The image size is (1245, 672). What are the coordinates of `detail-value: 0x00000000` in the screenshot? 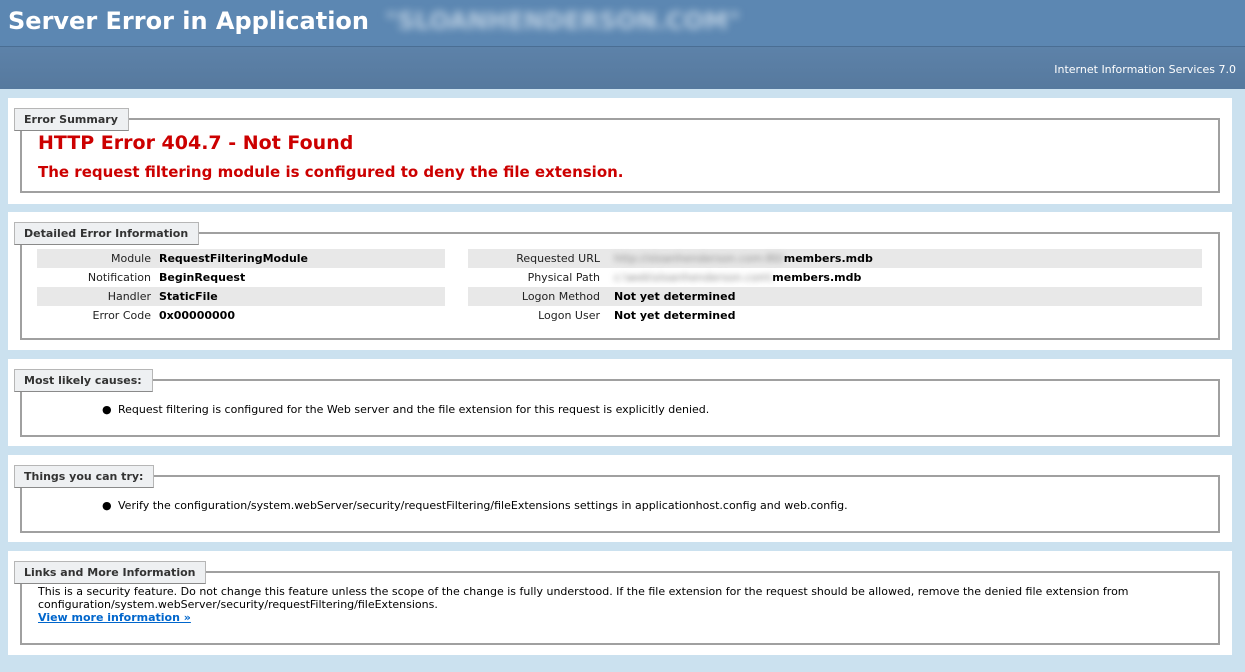 It's located at (197, 315).